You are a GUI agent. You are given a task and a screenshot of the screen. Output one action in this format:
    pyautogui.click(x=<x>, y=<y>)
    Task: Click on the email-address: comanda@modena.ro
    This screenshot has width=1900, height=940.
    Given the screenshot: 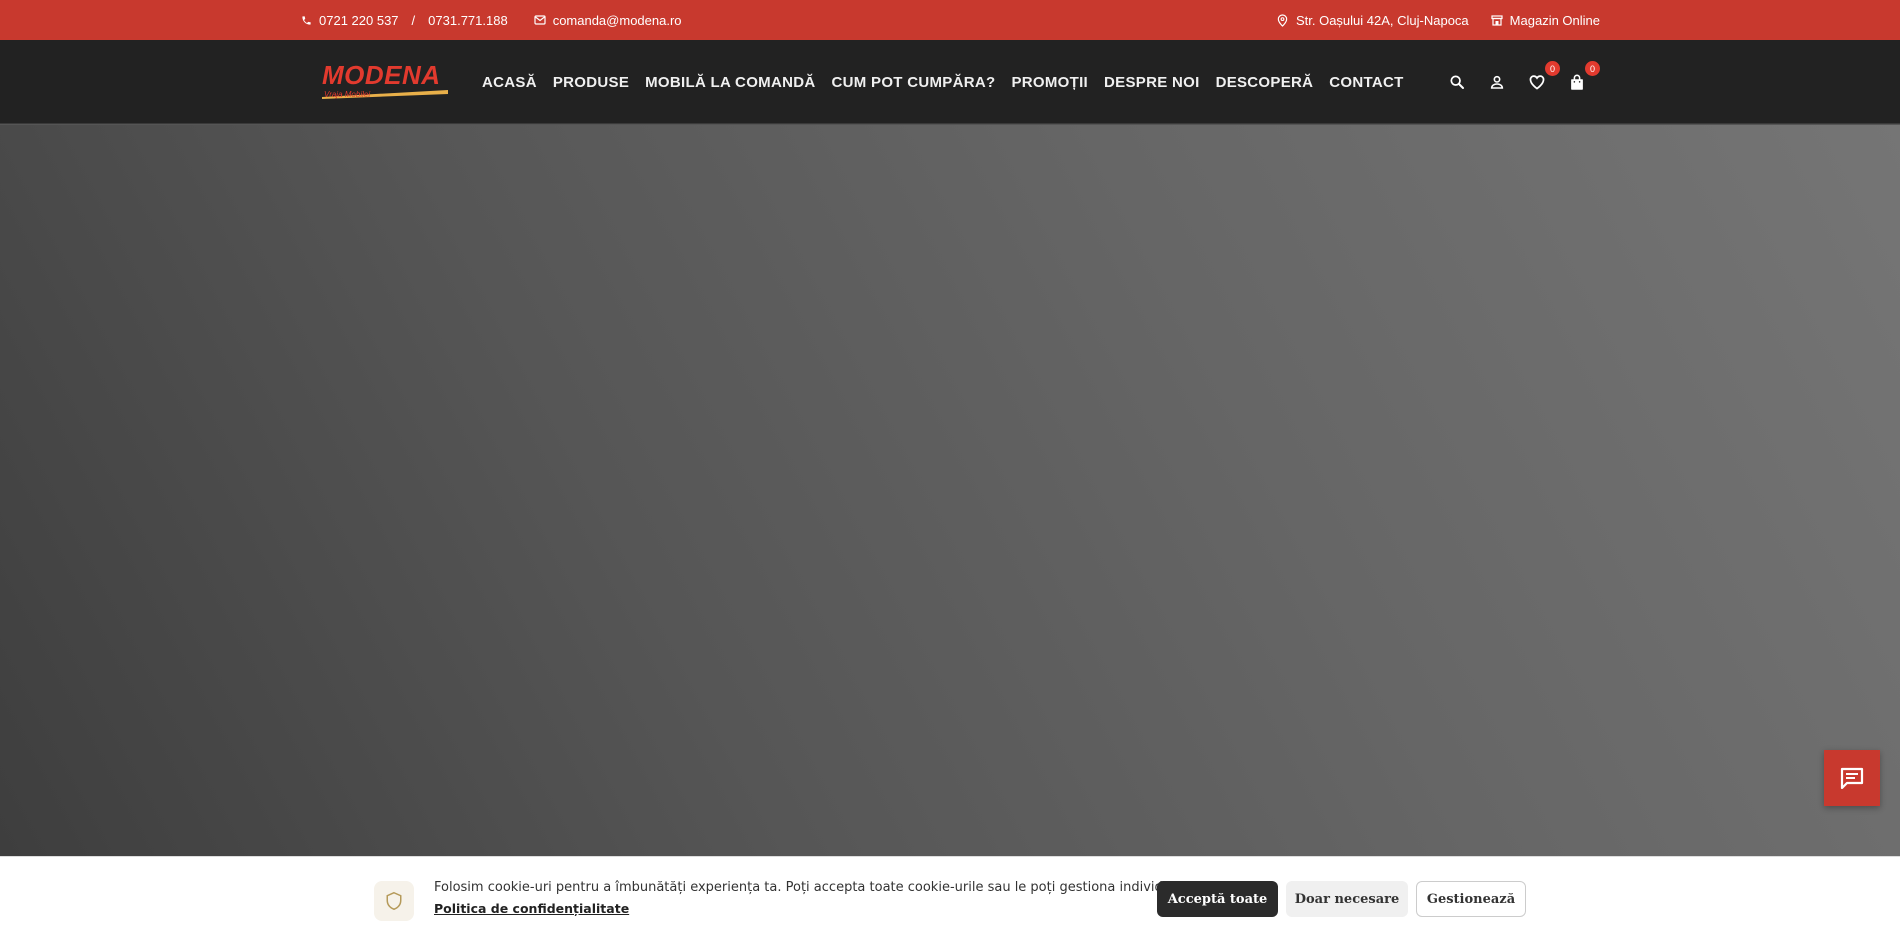 What is the action you would take?
    pyautogui.click(x=617, y=20)
    